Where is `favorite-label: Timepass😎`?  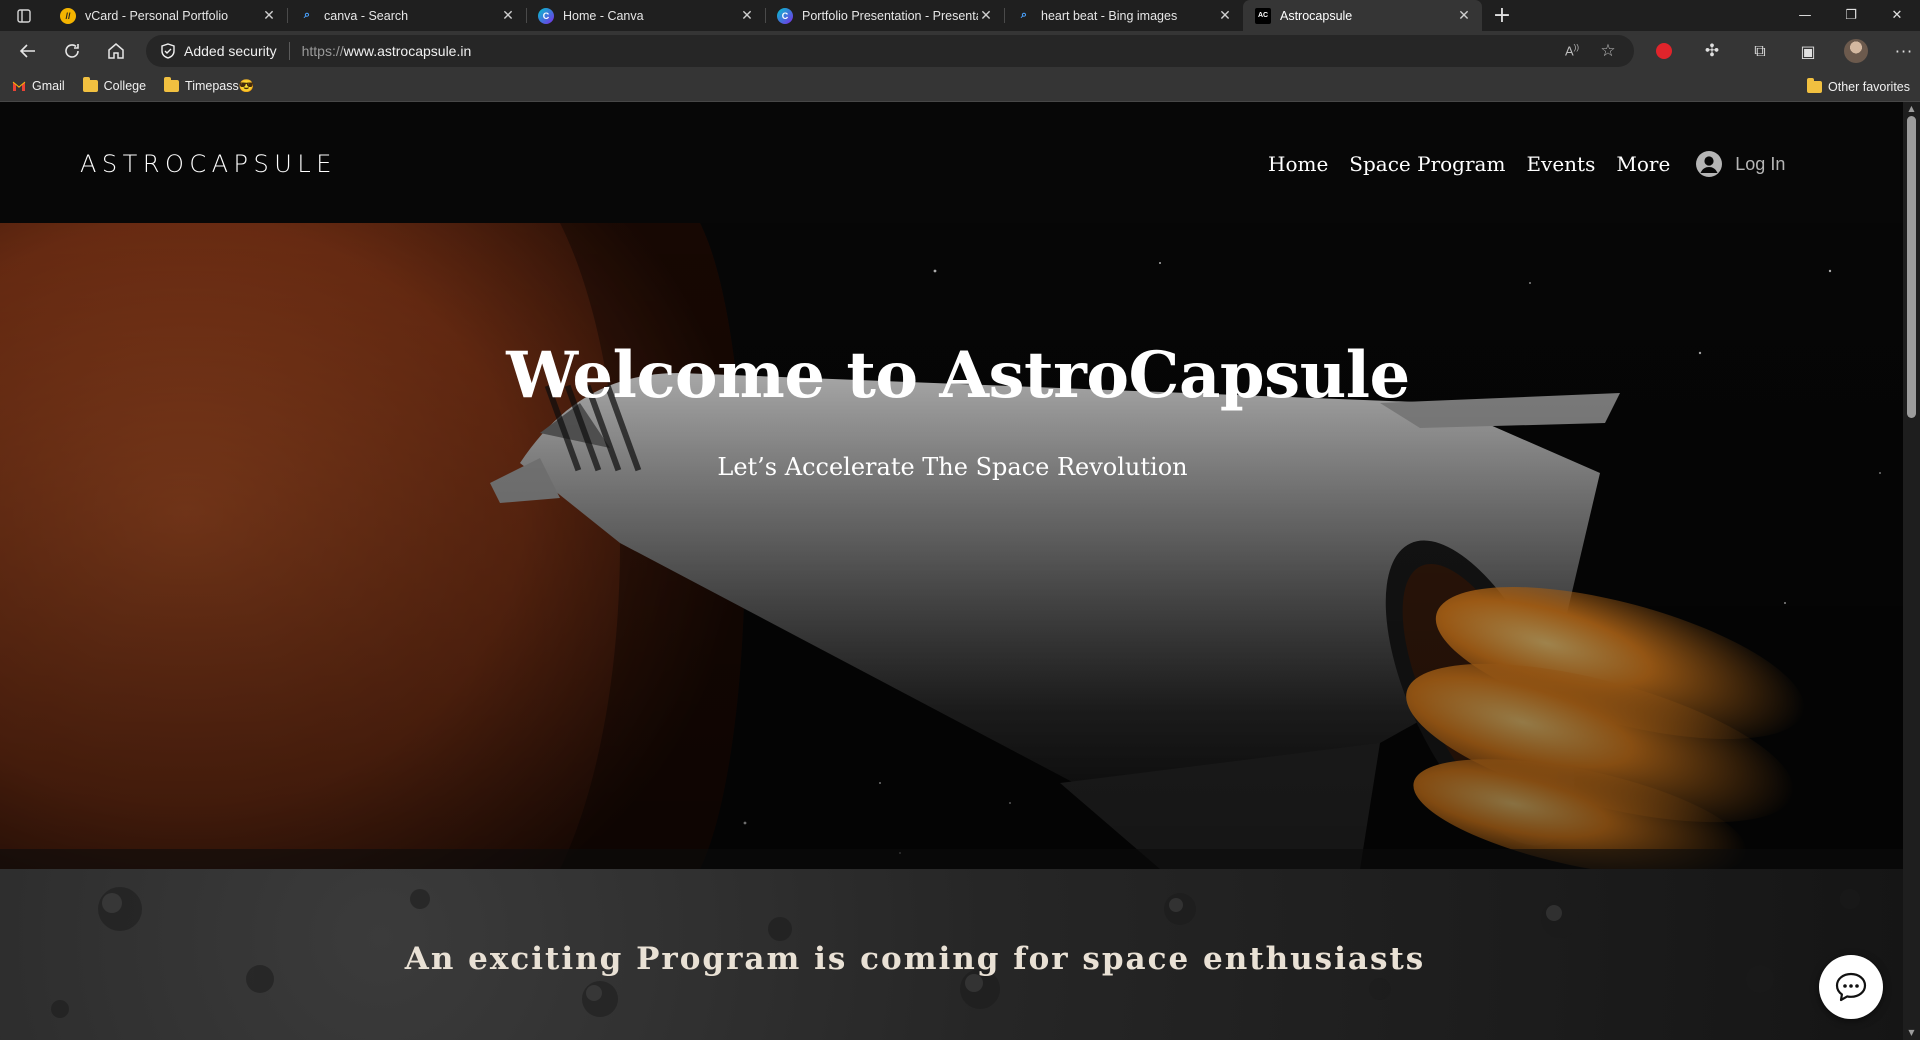 favorite-label: Timepass😎 is located at coordinates (220, 85).